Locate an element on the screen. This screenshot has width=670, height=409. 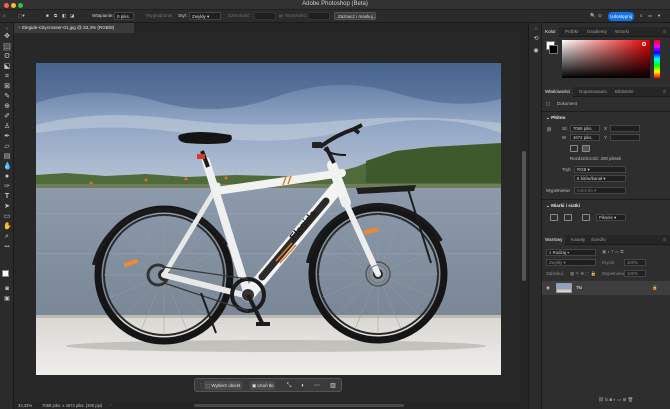
select-subject-button: ⬚ Wybierz obiekt is located at coordinates (223, 385).